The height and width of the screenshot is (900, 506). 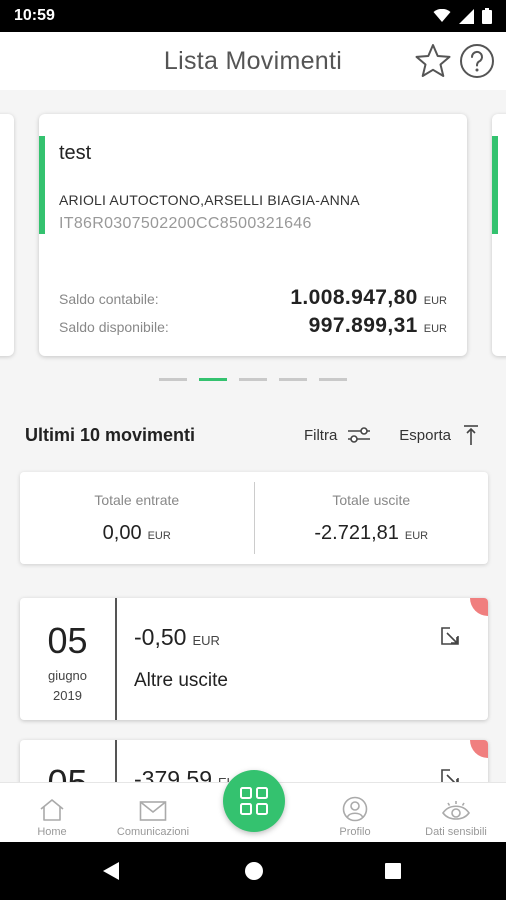 What do you see at coordinates (456, 832) in the screenshot?
I see `nav-label: Dati sensibili` at bounding box center [456, 832].